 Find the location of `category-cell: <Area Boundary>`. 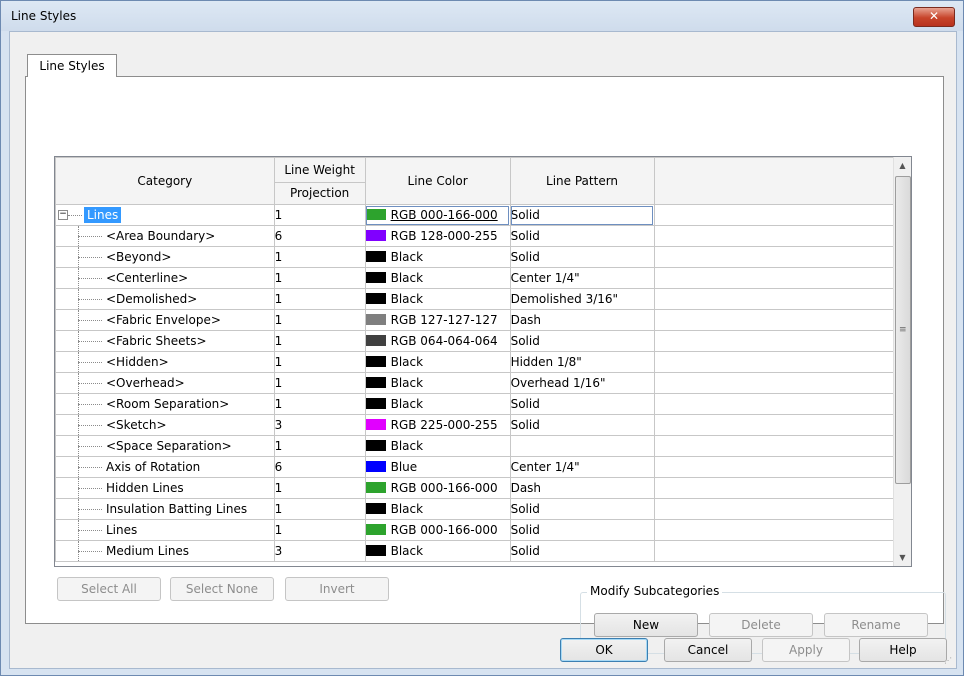

category-cell: <Area Boundary> is located at coordinates (165, 236).